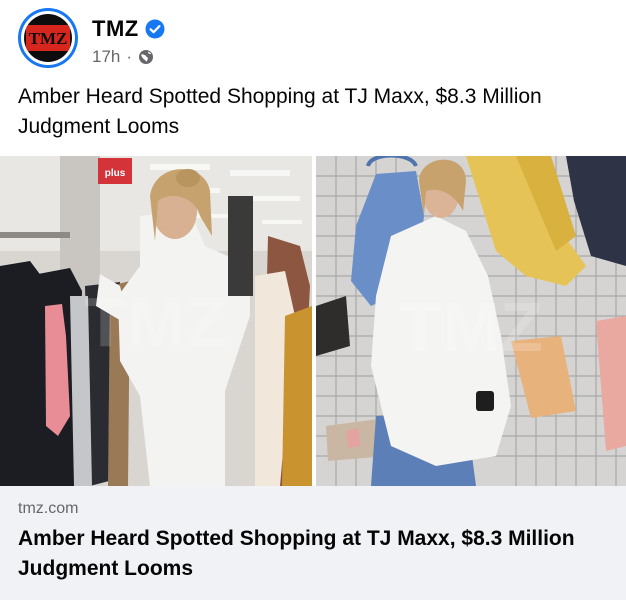  I want to click on verified-badge-icon, so click(155, 29).